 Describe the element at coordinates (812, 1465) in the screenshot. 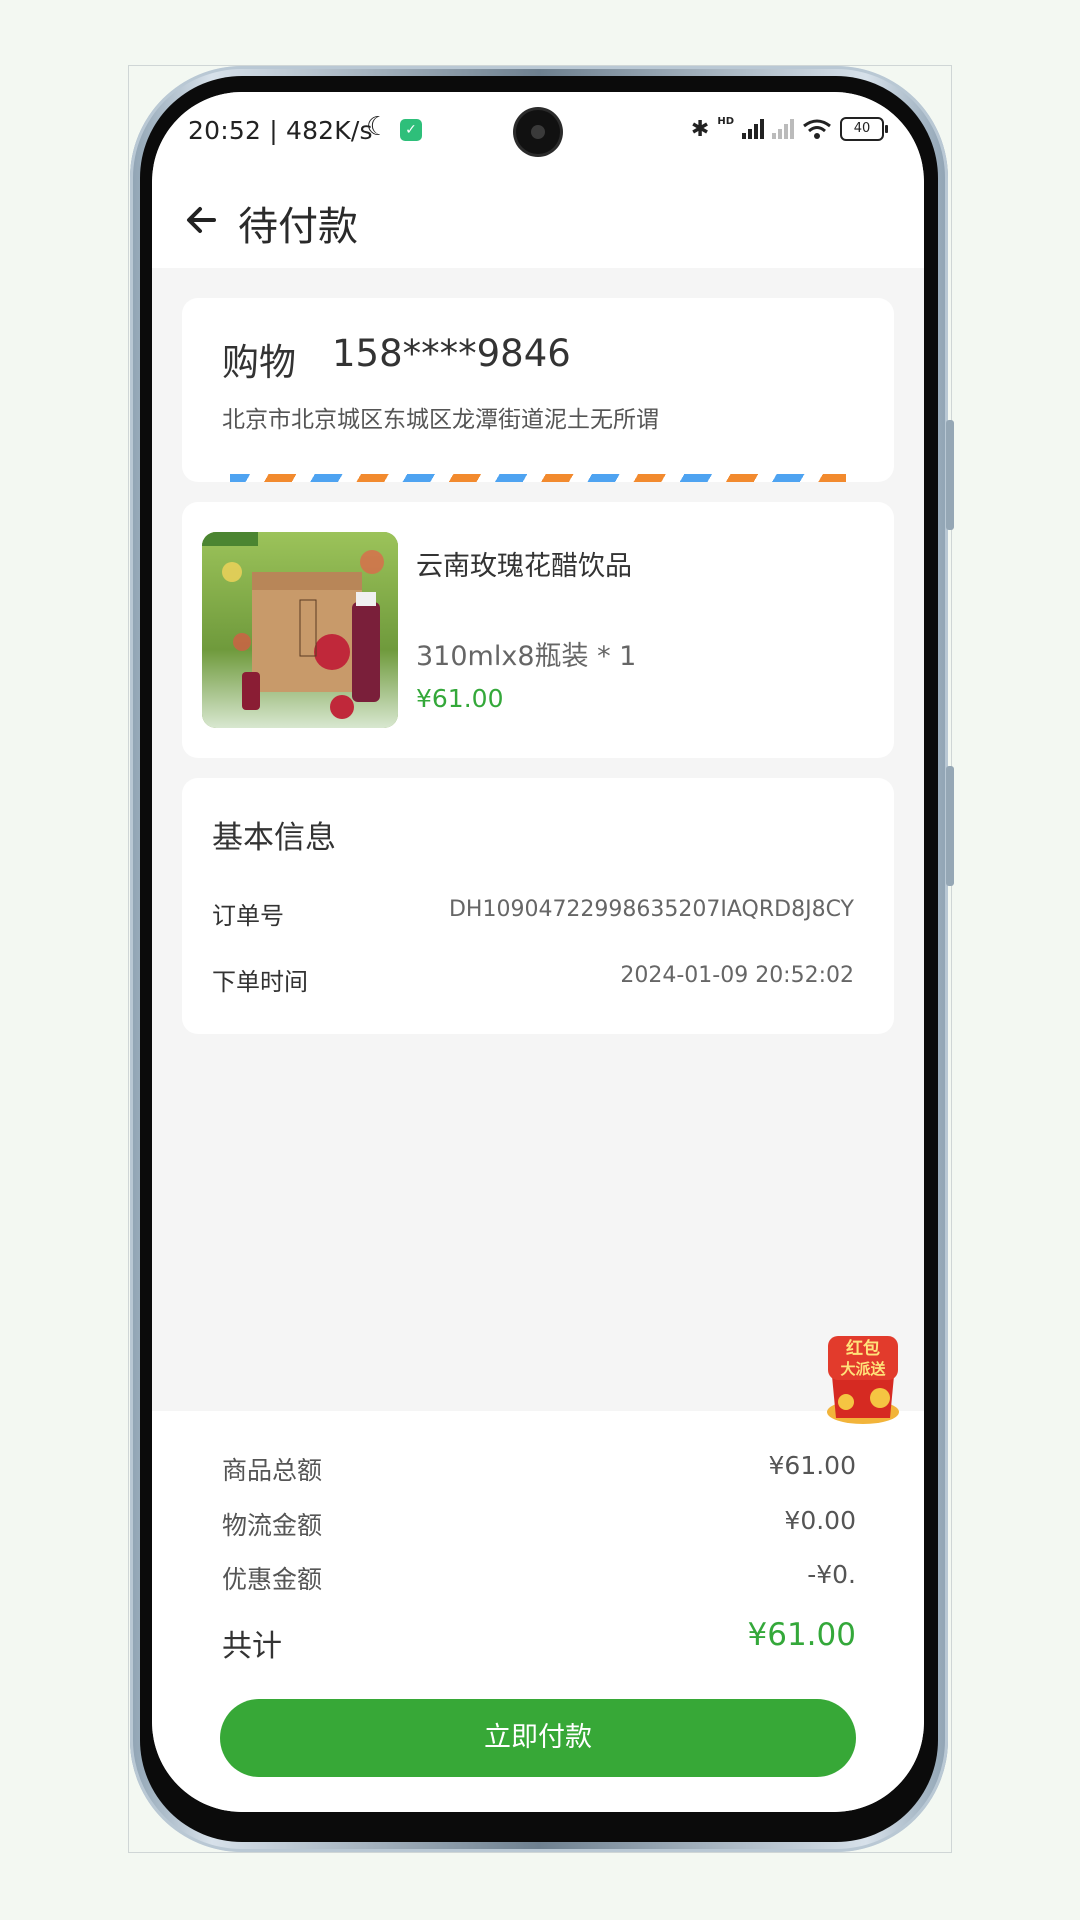

I see `goods-total-value: ¥61.00` at that location.